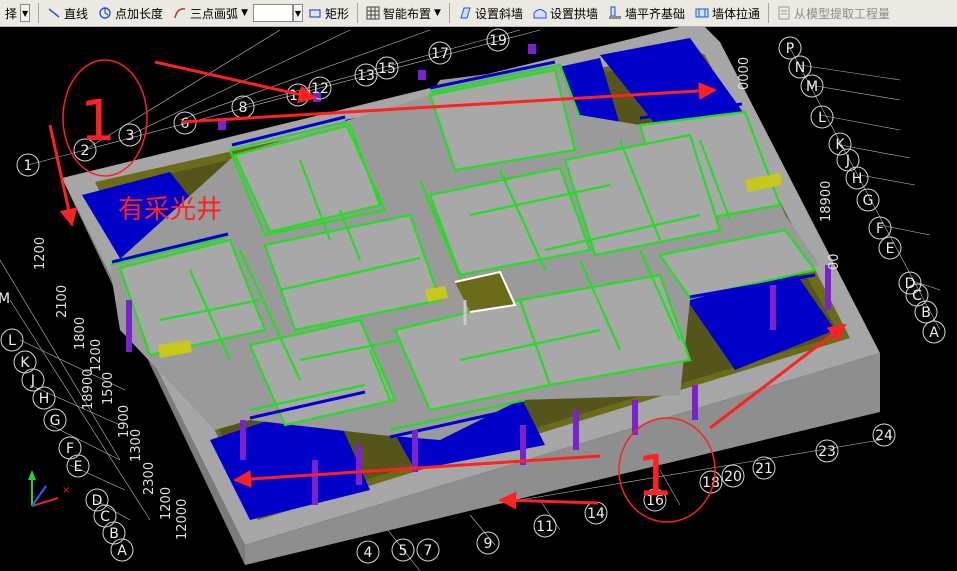 Image resolution: width=957 pixels, height=571 pixels. Describe the element at coordinates (733, 477) in the screenshot. I see `axis-bottom-label: 20` at that location.